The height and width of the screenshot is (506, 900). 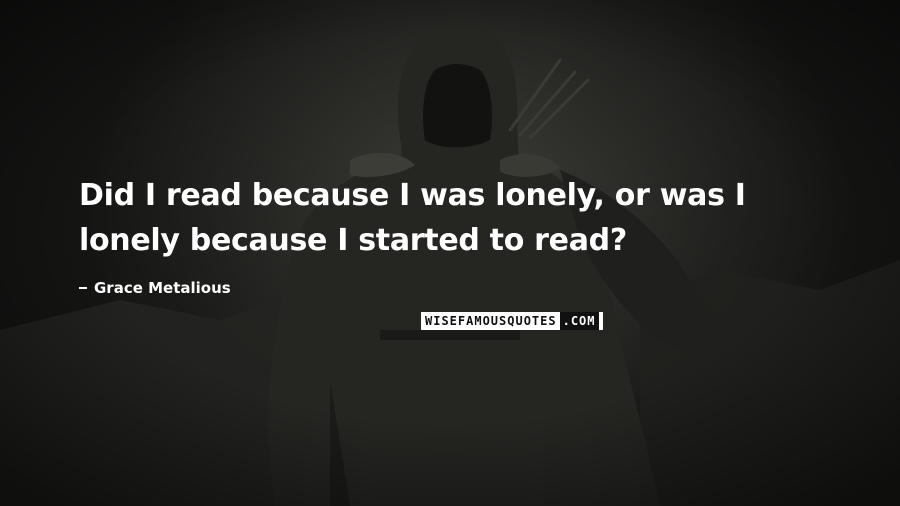 What do you see at coordinates (162, 288) in the screenshot?
I see `author-name: Grace Metalious` at bounding box center [162, 288].